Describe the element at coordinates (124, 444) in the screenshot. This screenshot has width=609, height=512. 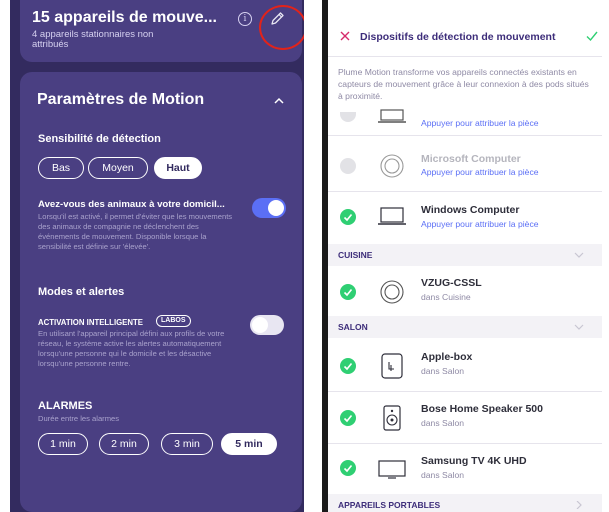
I see `alarm-2min-button: 2 min` at that location.